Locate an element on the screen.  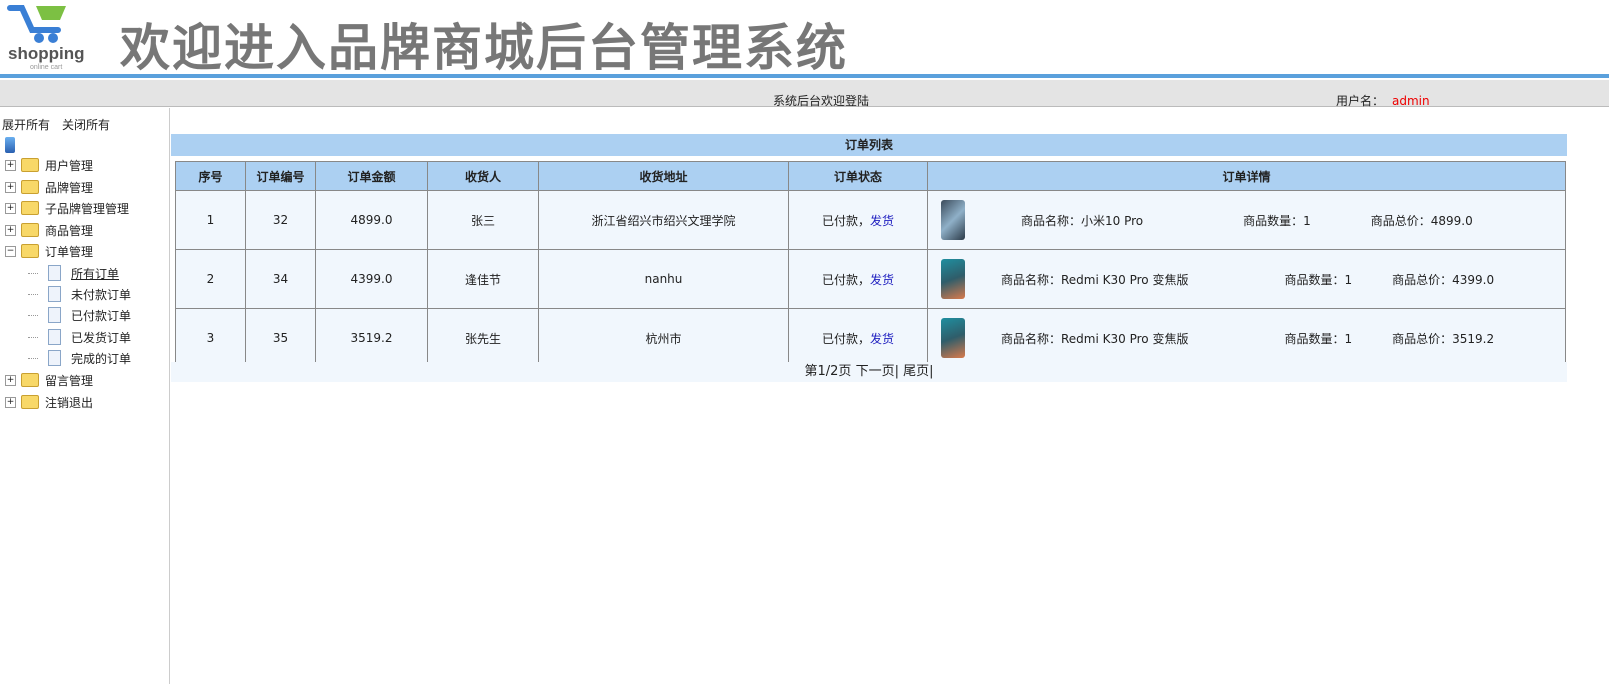
username: admin is located at coordinates (1411, 101).